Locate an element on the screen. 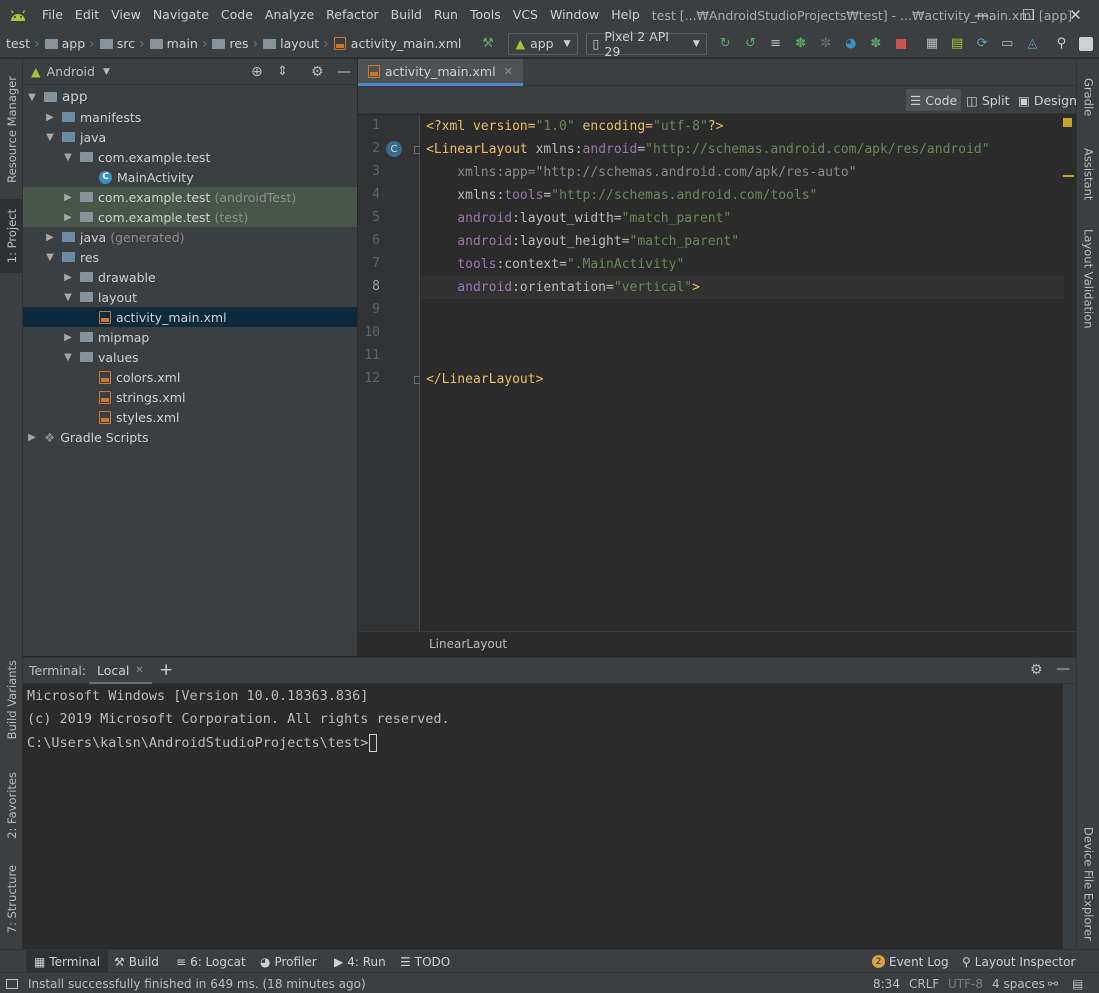 The height and width of the screenshot is (993, 1099). view-design-button: ▣ Design is located at coordinates (1047, 100).